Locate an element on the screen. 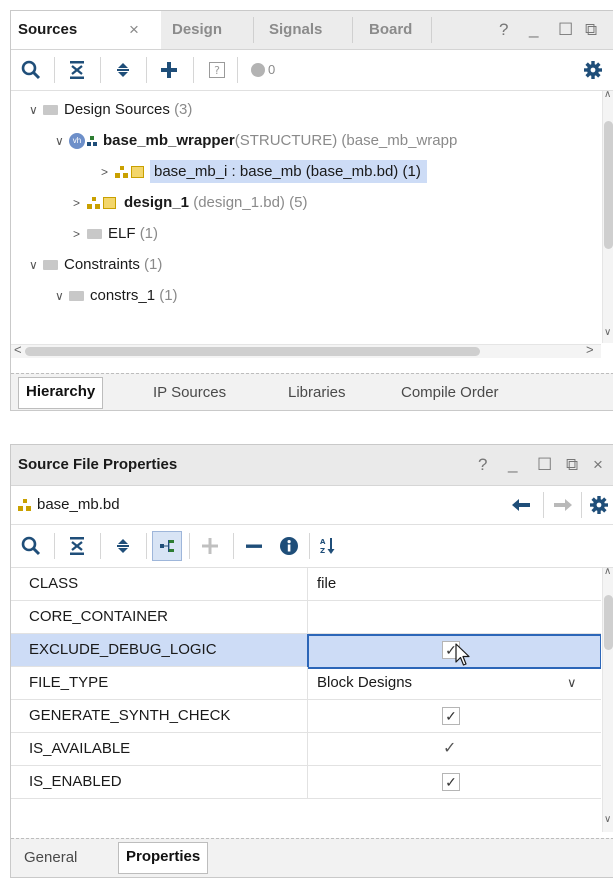 The width and height of the screenshot is (613, 884). property-value: file is located at coordinates (326, 584).